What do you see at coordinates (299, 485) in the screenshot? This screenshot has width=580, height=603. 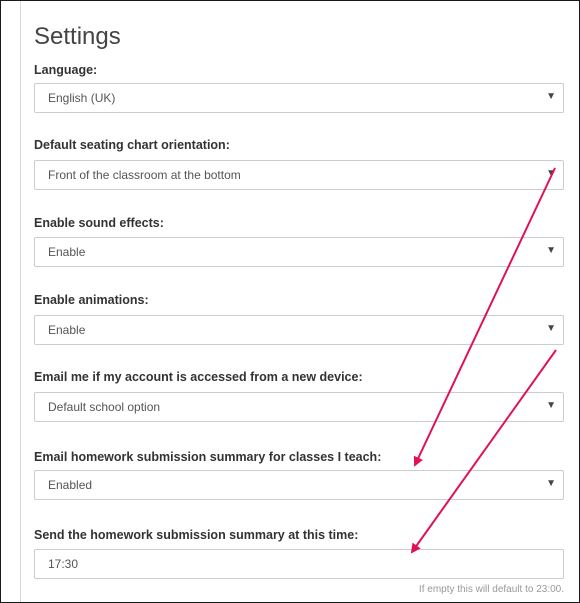 I see `homework-summary-select: Enabled ▼` at bounding box center [299, 485].